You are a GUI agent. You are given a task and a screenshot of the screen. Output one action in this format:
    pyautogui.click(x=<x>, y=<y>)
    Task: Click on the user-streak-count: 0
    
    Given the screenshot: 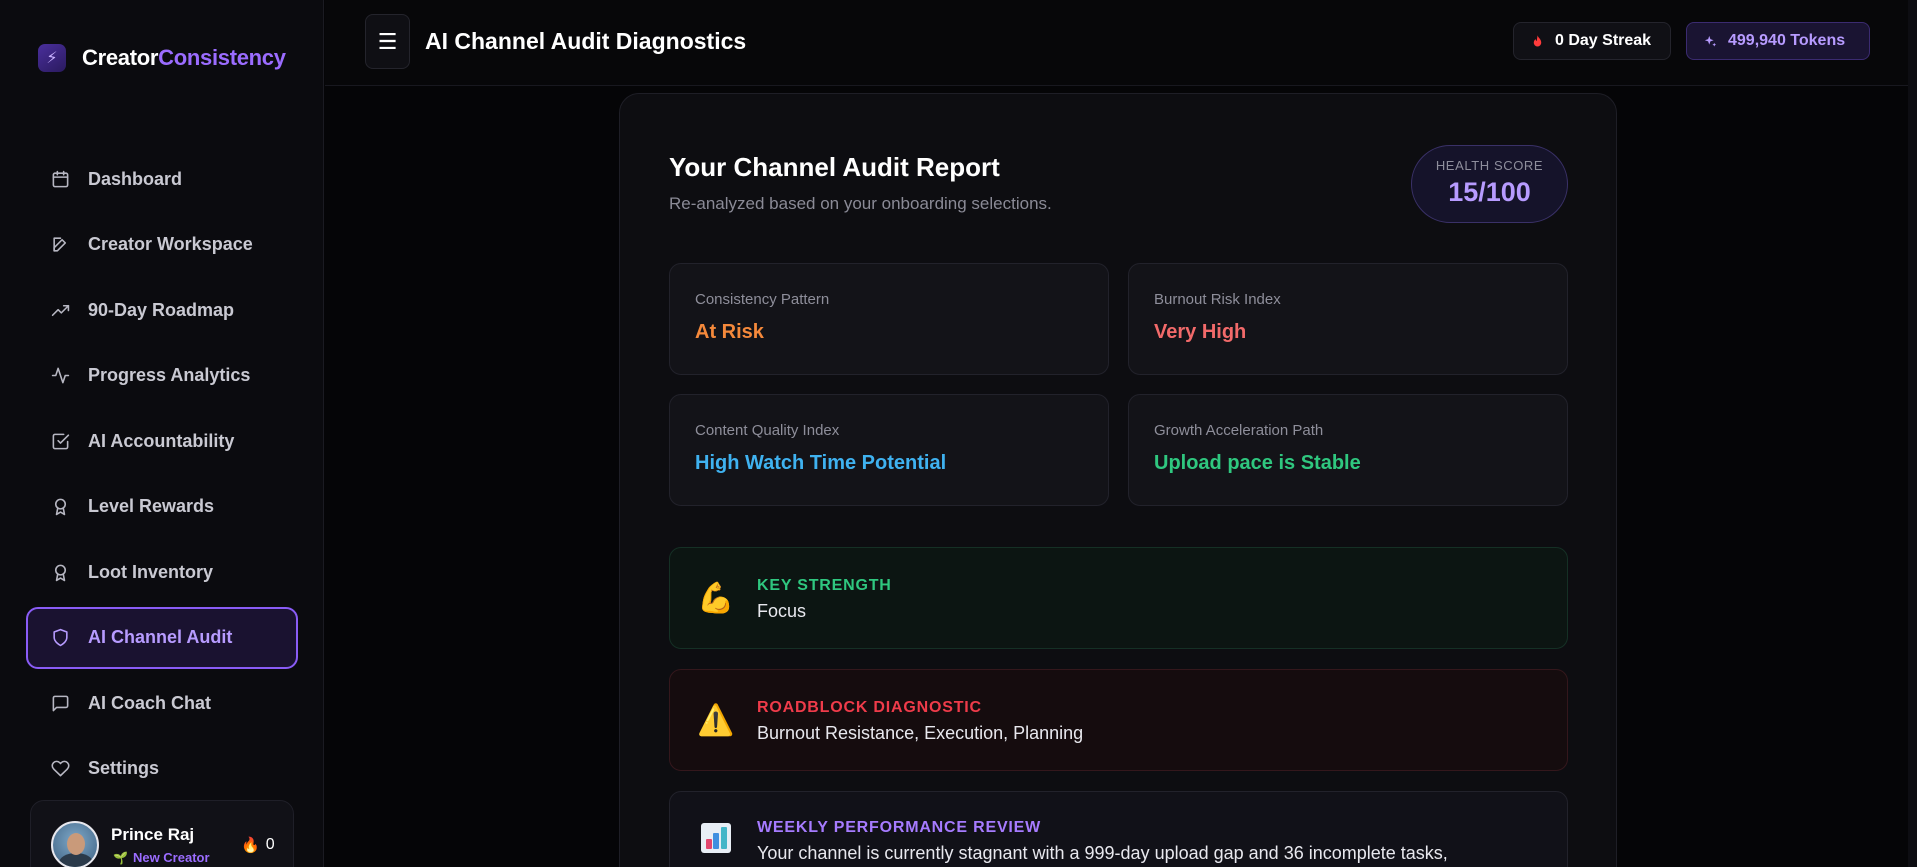 What is the action you would take?
    pyautogui.click(x=270, y=844)
    